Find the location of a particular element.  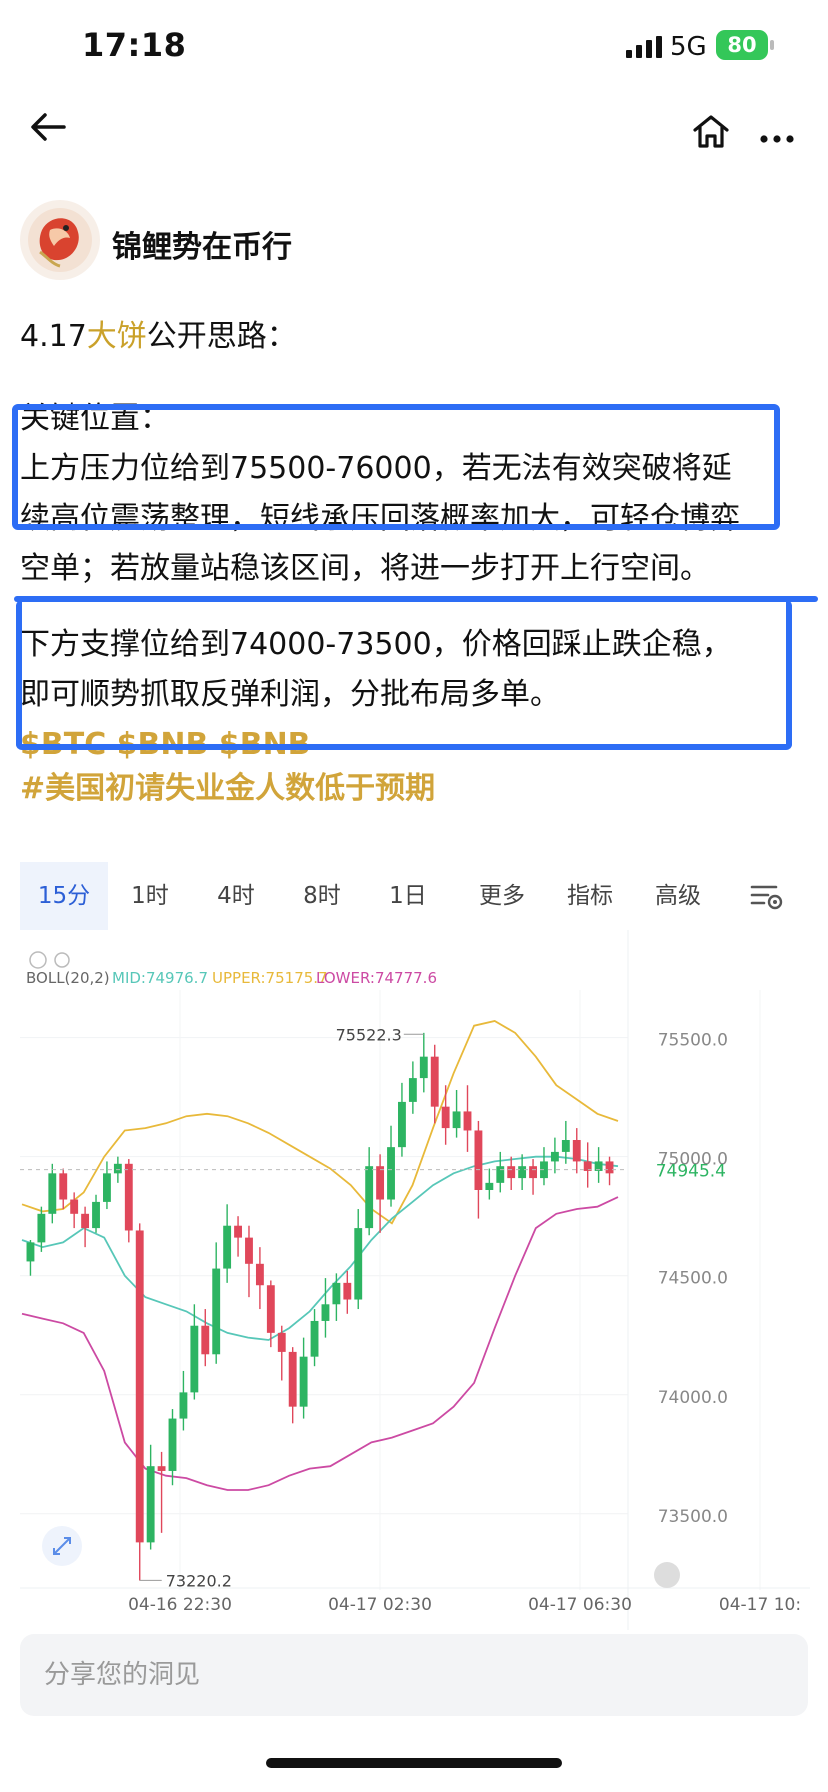

post-title: 4.17大饼公开思路： is located at coordinates (415, 337).